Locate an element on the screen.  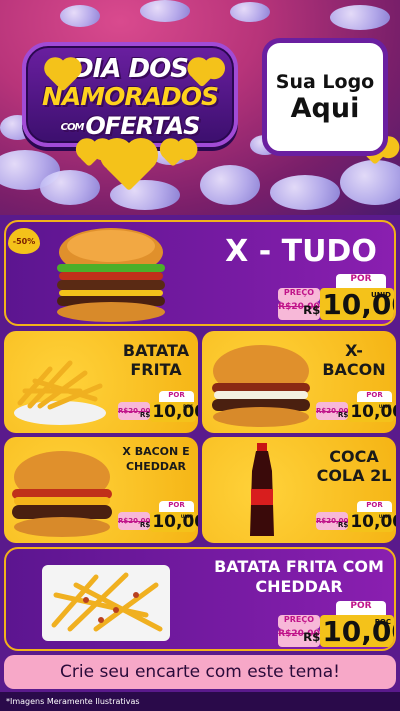
product-name-line-2: BACON is located at coordinates (354, 369).